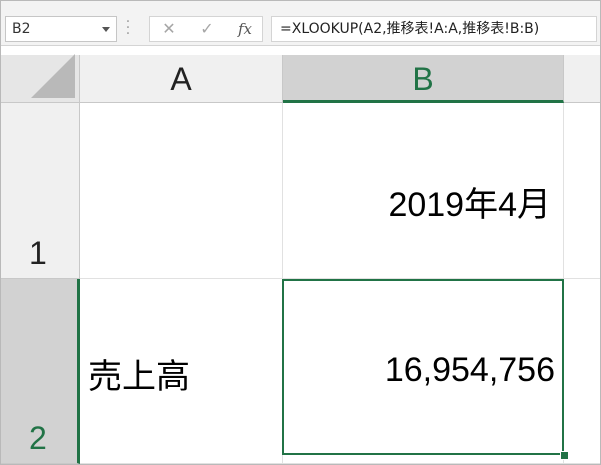  I want to click on more-options-icon: · · ·, so click(128, 28).